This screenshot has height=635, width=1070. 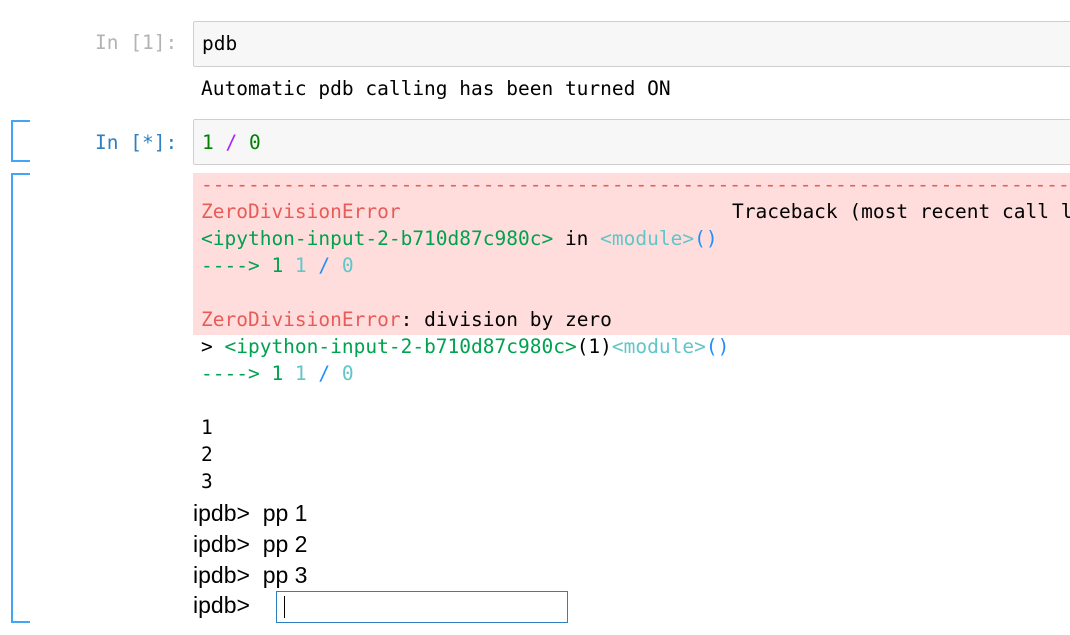 What do you see at coordinates (284, 607) in the screenshot?
I see `text-caret` at bounding box center [284, 607].